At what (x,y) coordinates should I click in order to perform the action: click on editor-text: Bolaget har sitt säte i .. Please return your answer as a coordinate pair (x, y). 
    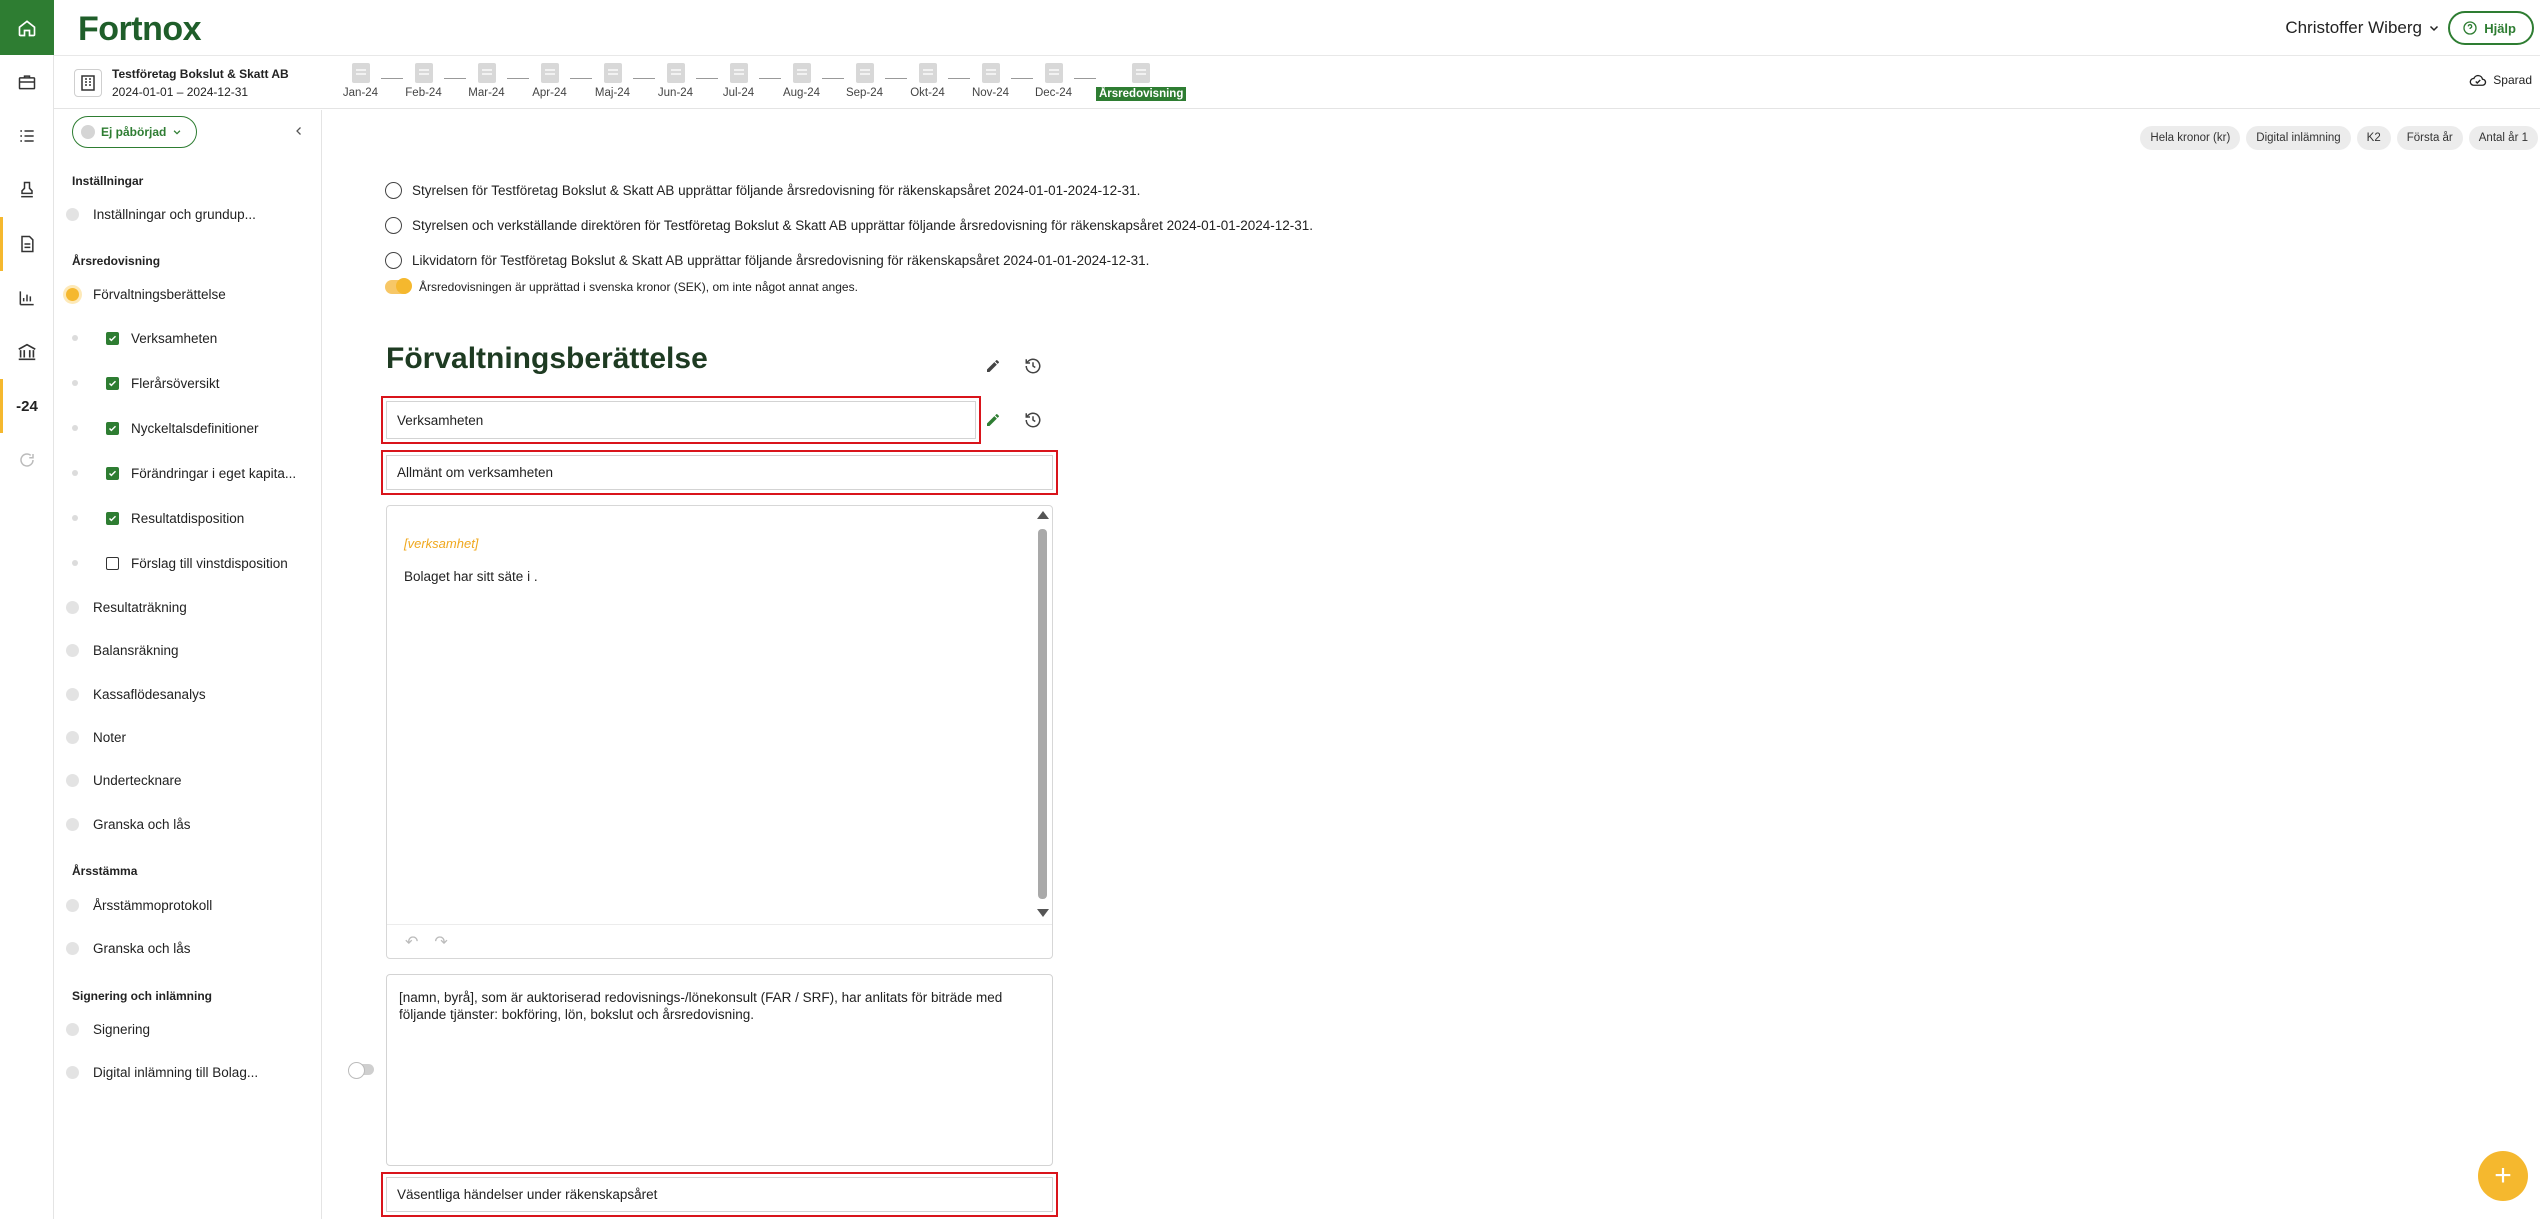
    Looking at the image, I should click on (471, 576).